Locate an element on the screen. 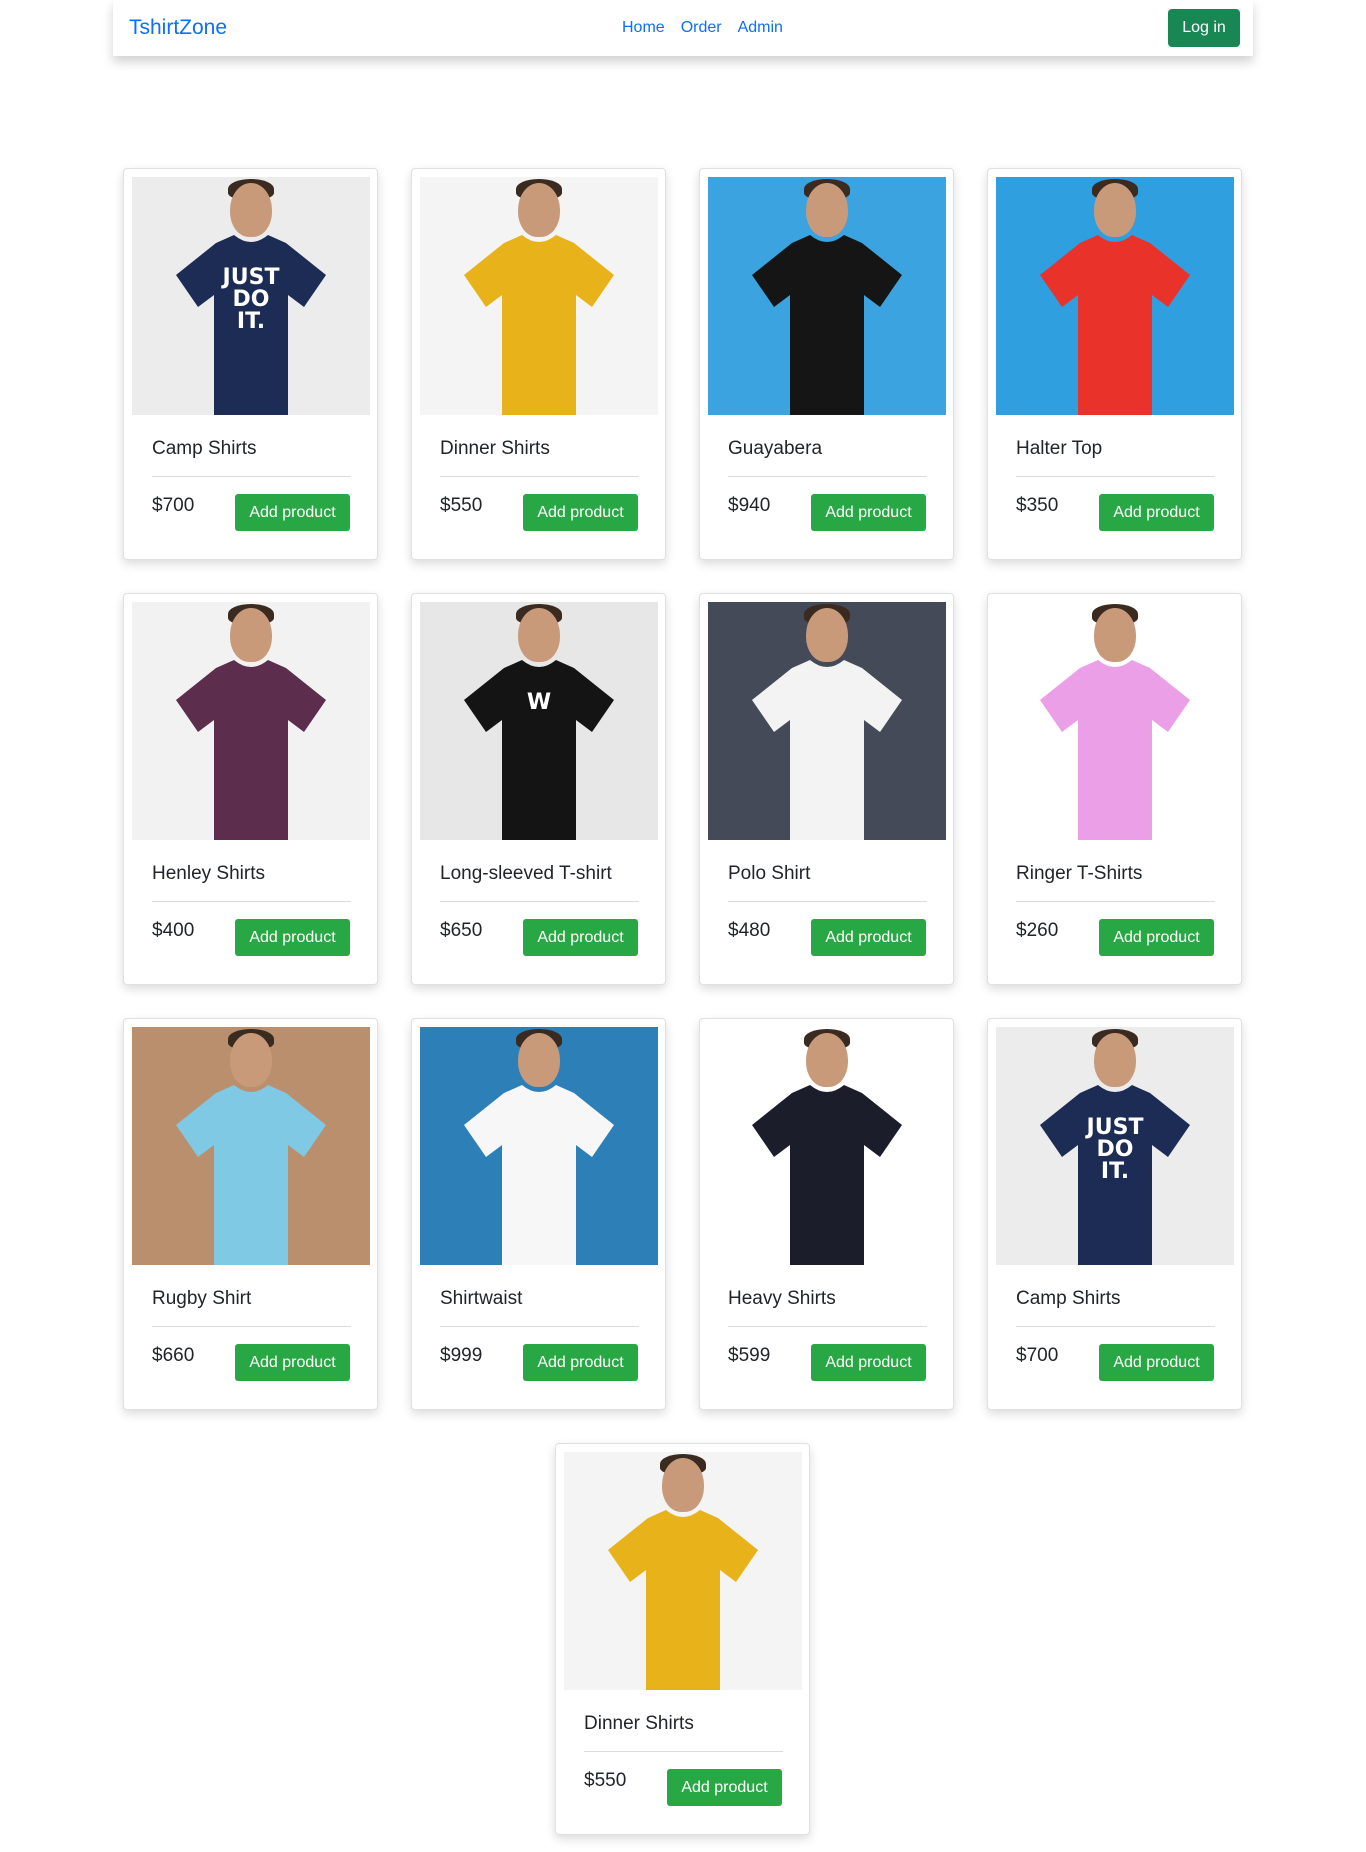 Image resolution: width=1366 pixels, height=1852 pixels. product-price: $599 is located at coordinates (749, 1355).